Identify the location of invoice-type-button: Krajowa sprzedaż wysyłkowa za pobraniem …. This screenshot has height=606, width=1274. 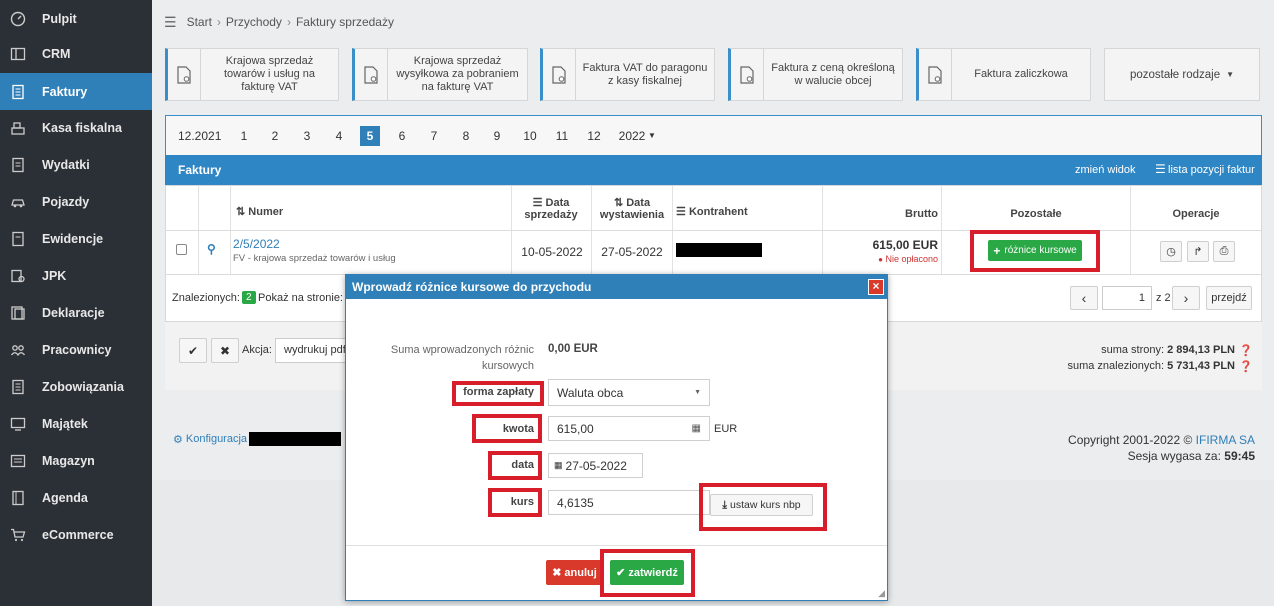
(440, 74).